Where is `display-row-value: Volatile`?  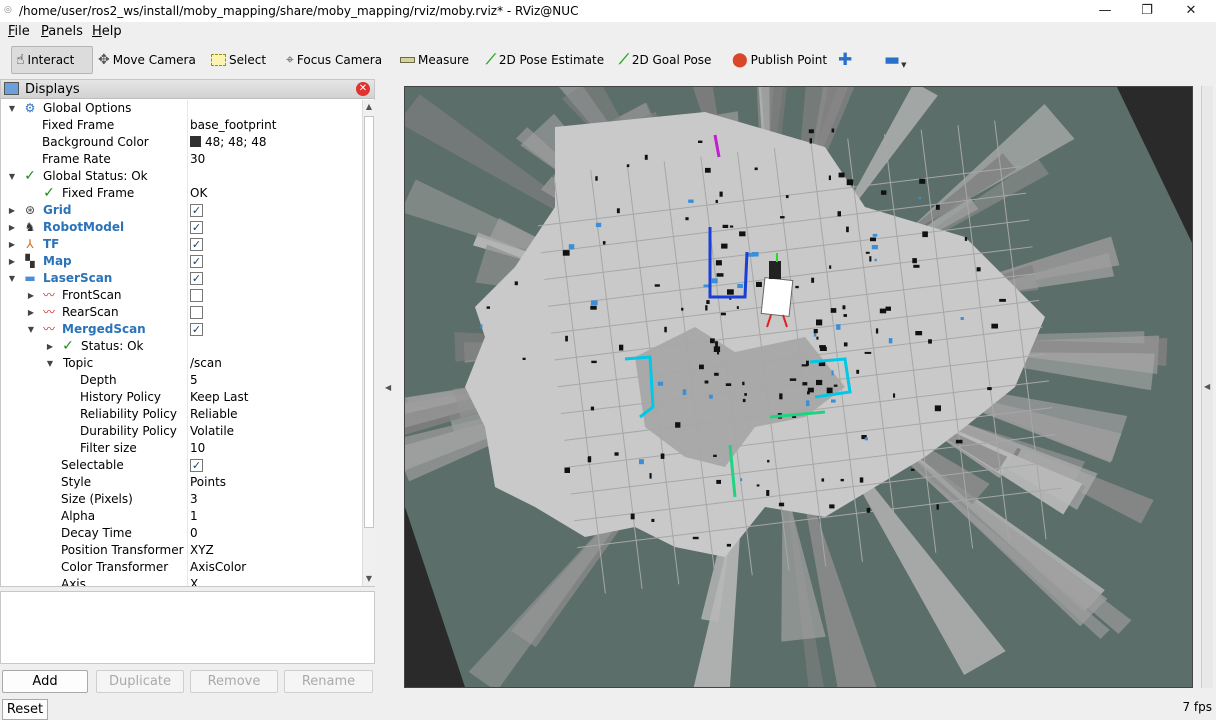
display-row-value: Volatile is located at coordinates (212, 431).